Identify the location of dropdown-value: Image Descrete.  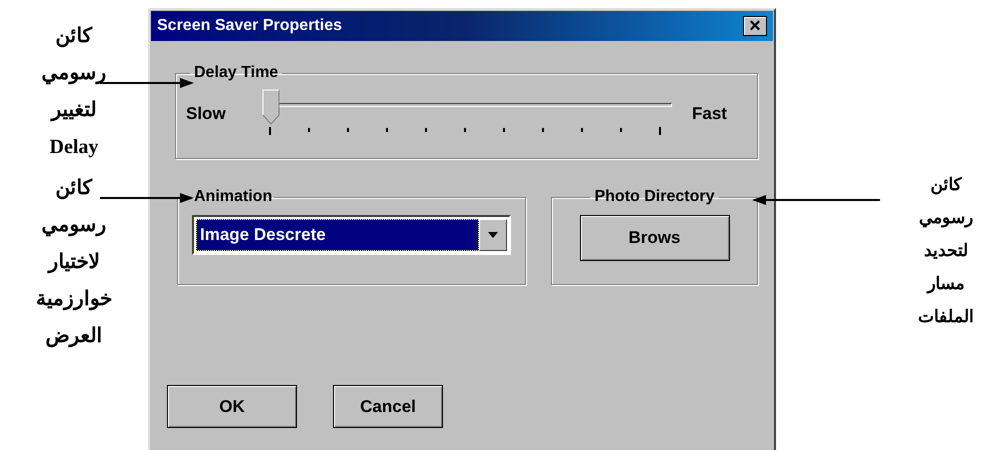
(337, 235).